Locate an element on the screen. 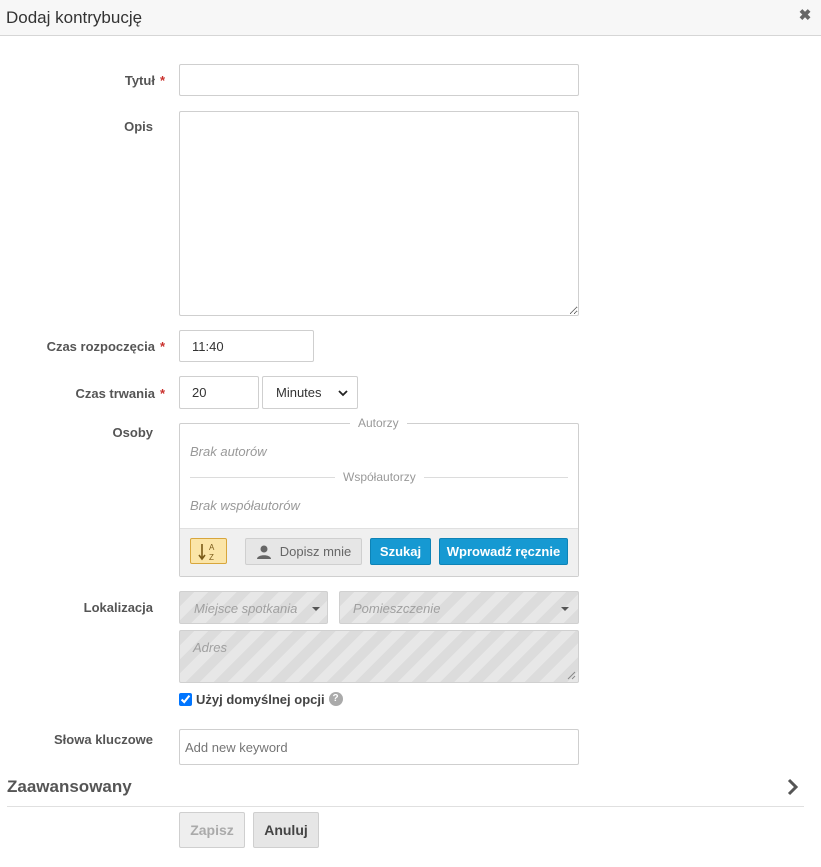 The image size is (821, 867). use-default-label: Użyj domyślnej opcji is located at coordinates (260, 699).